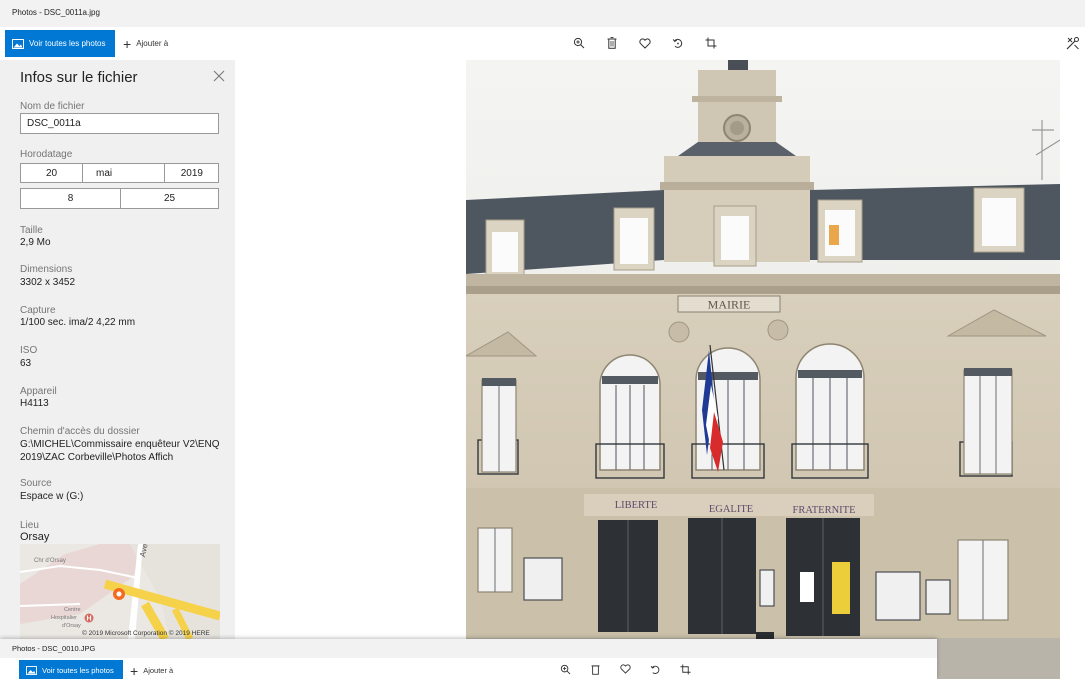 The height and width of the screenshot is (679, 1085). Describe the element at coordinates (152, 43) in the screenshot. I see `add-to-label: Ajouter à` at that location.